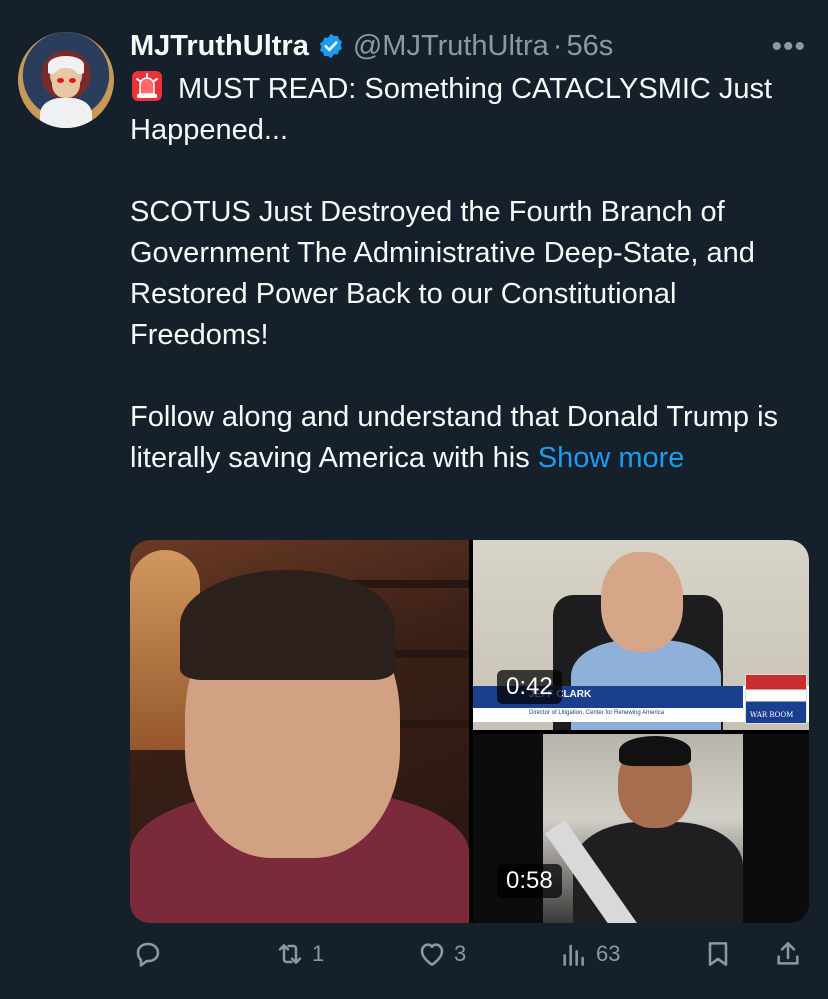 Image resolution: width=828 pixels, height=999 pixels. Describe the element at coordinates (529, 687) in the screenshot. I see `video-duration-badge: 0:42` at that location.